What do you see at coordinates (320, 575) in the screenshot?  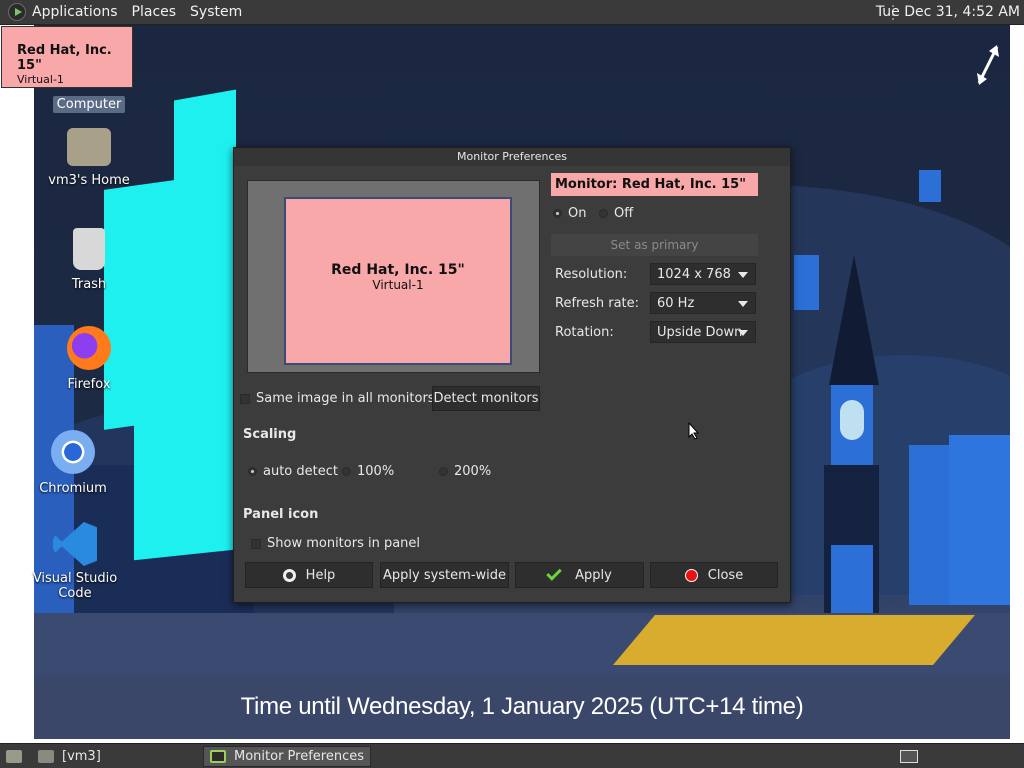 I see `help-label: Help` at bounding box center [320, 575].